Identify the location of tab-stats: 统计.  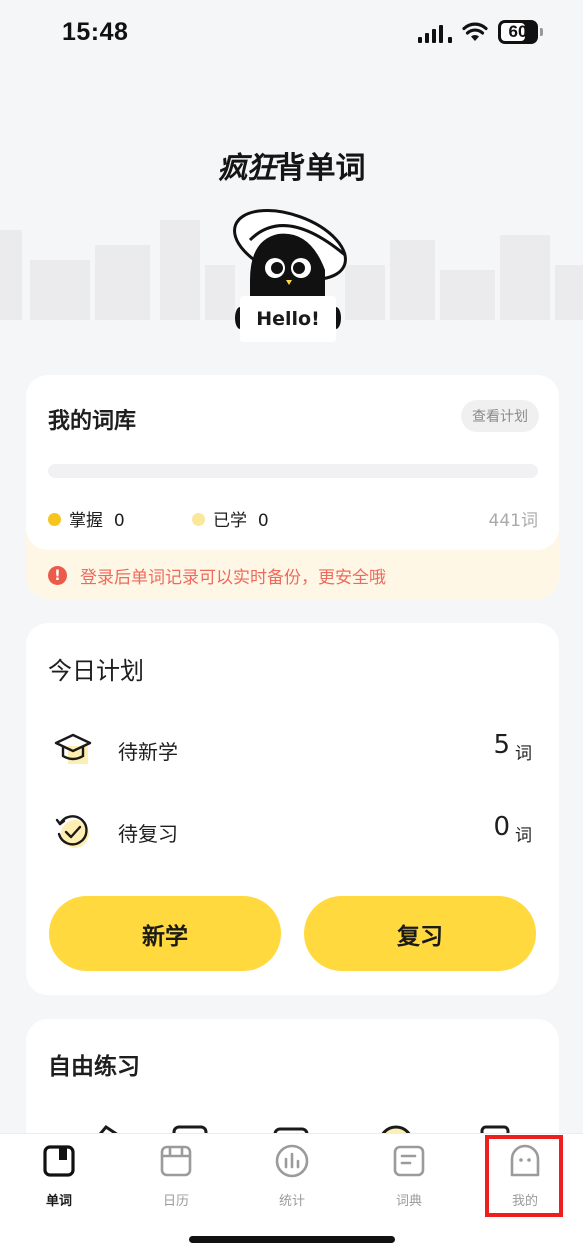
(292, 1176).